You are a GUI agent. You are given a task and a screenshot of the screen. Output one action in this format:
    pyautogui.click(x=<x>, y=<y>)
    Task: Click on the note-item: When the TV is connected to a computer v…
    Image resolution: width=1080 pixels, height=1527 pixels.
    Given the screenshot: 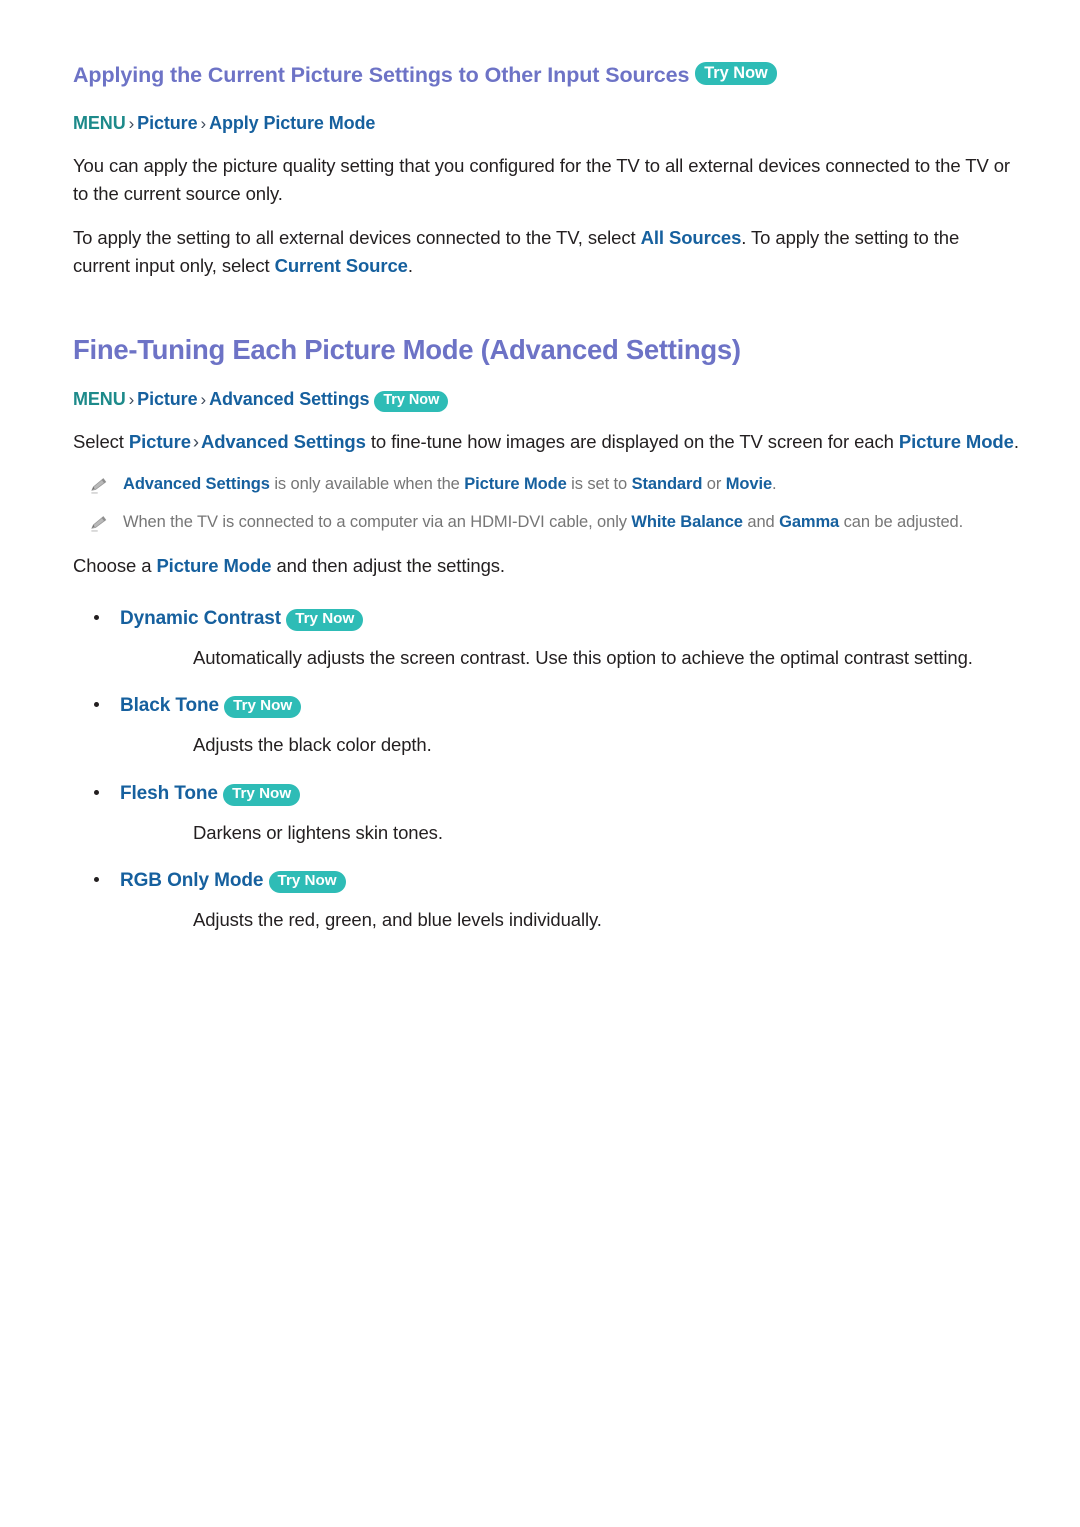 What is the action you would take?
    pyautogui.click(x=547, y=522)
    